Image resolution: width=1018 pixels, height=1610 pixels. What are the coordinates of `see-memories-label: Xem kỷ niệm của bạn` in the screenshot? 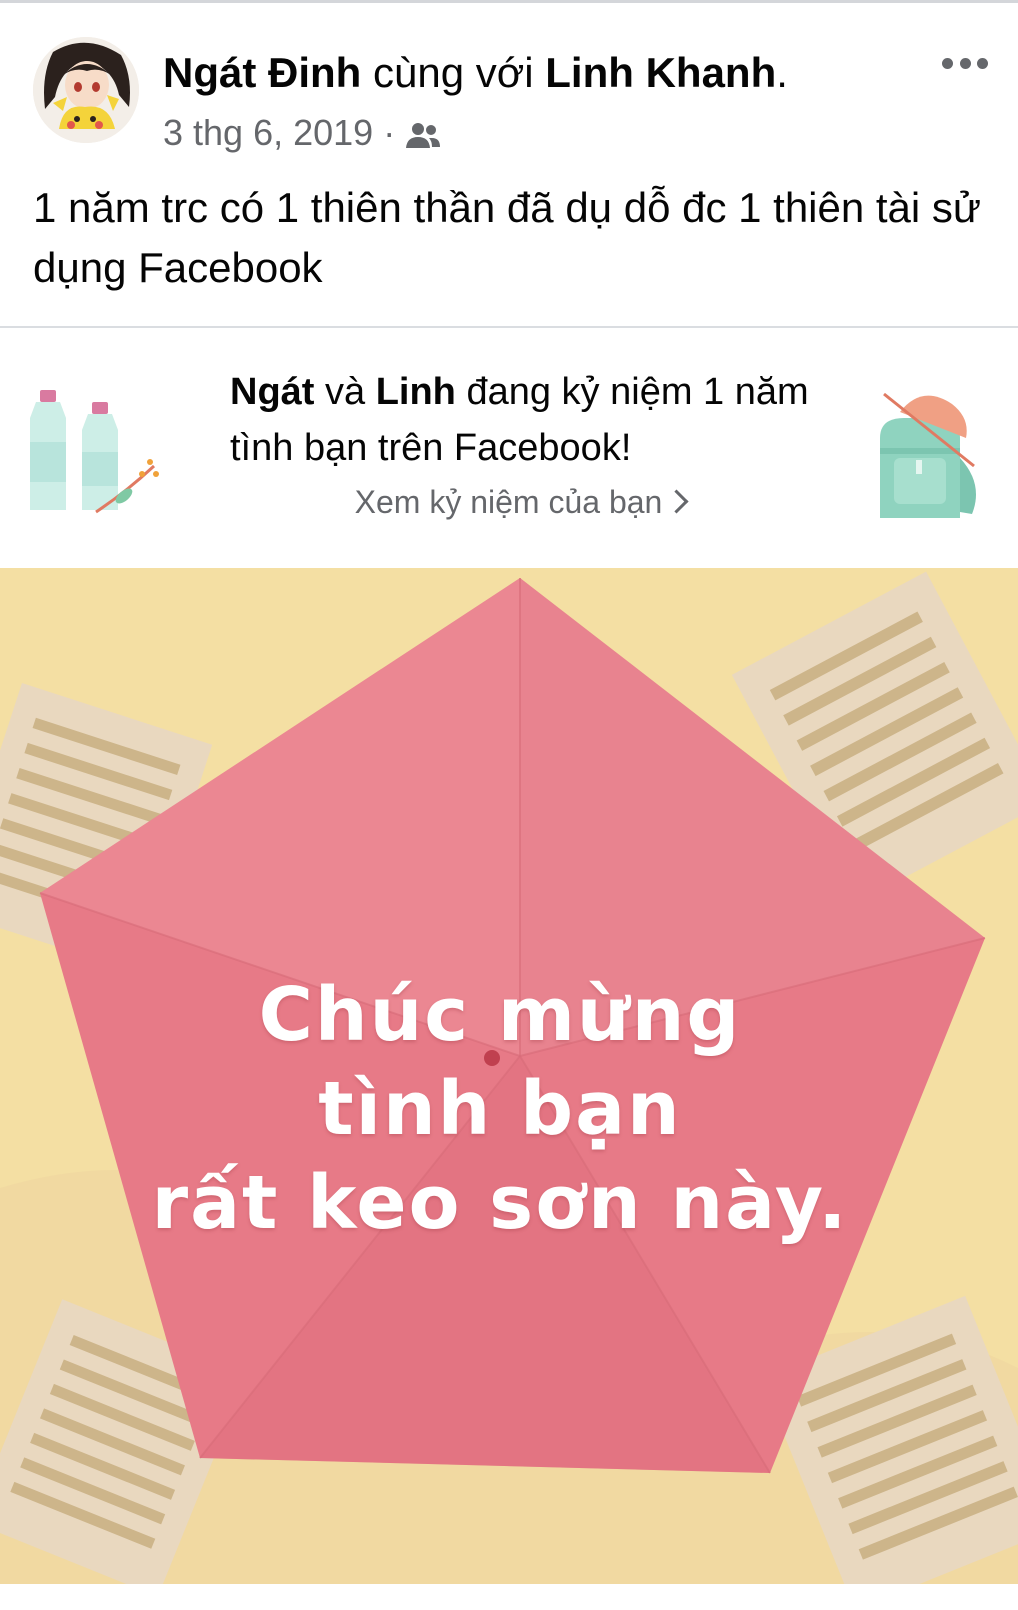 It's located at (508, 502).